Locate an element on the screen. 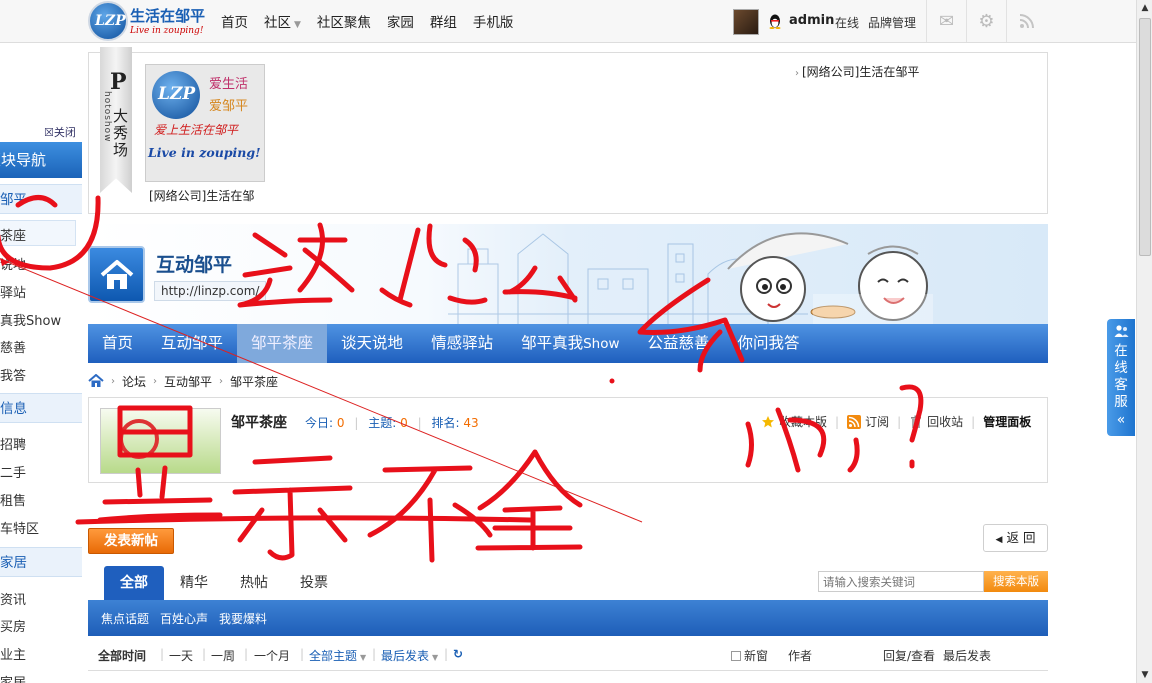 This screenshot has height=683, width=1152. breadcrumb-forum: 论坛 is located at coordinates (134, 381).